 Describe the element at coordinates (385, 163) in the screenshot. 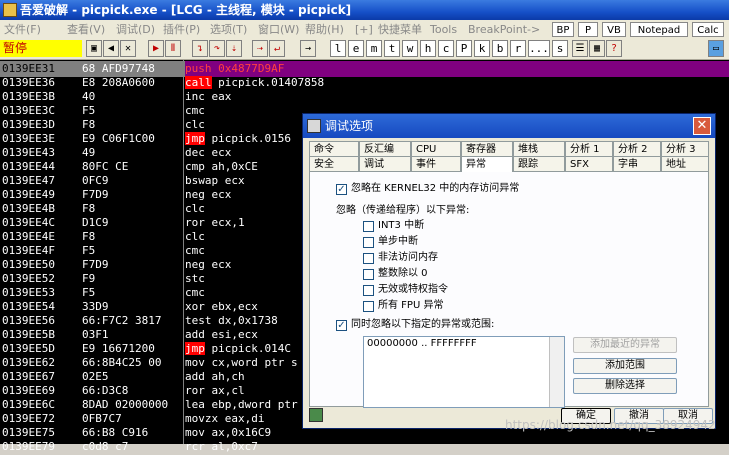

I see `tab-debugging: 调试` at that location.